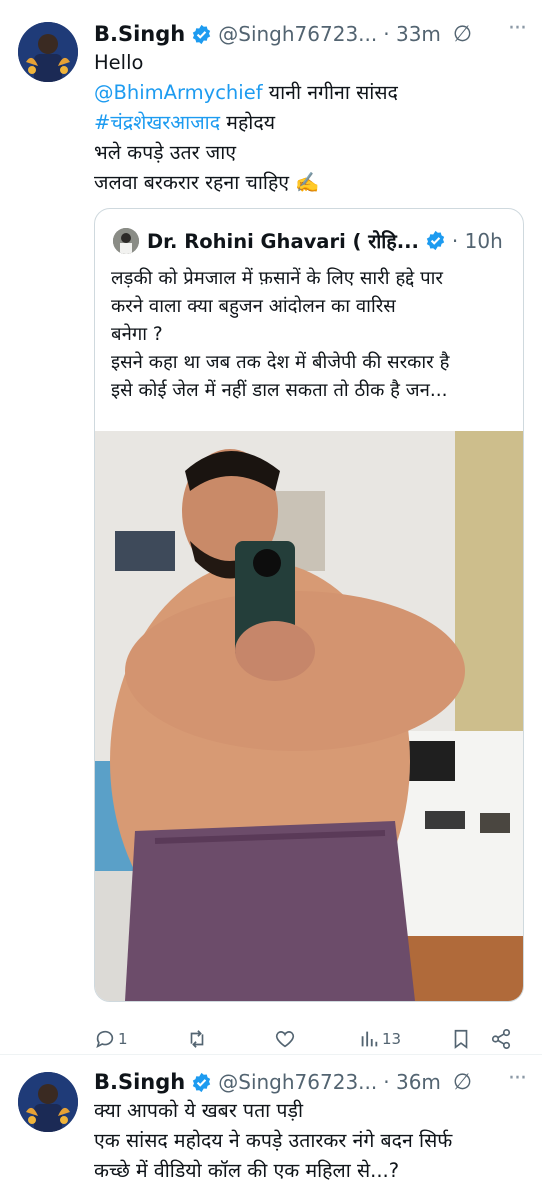 The height and width of the screenshot is (1200, 542). I want to click on quoted-line: करने वाला क्या बहुजन आंदोलन का वारिस, so click(253, 306).